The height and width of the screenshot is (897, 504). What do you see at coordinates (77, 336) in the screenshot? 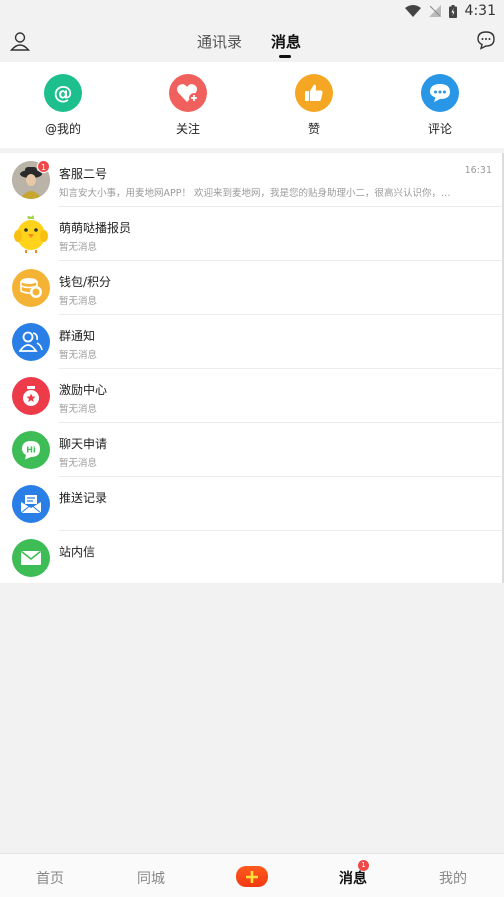
I see `message-title: 群通知` at bounding box center [77, 336].